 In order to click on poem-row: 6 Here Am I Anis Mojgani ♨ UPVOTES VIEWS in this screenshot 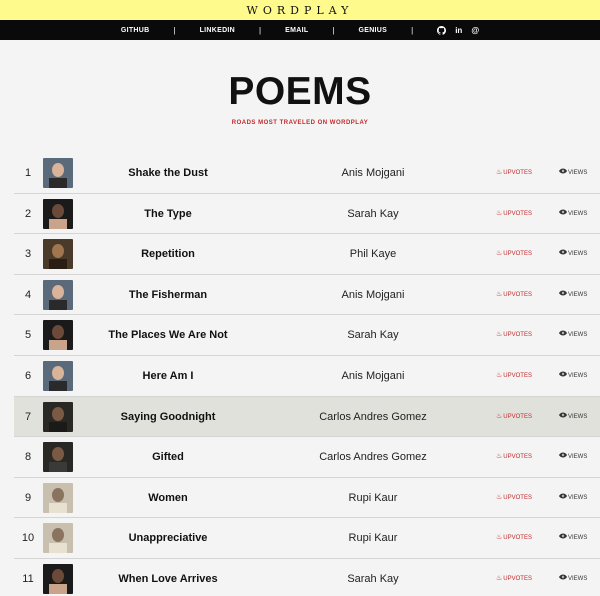, I will do `click(307, 376)`.